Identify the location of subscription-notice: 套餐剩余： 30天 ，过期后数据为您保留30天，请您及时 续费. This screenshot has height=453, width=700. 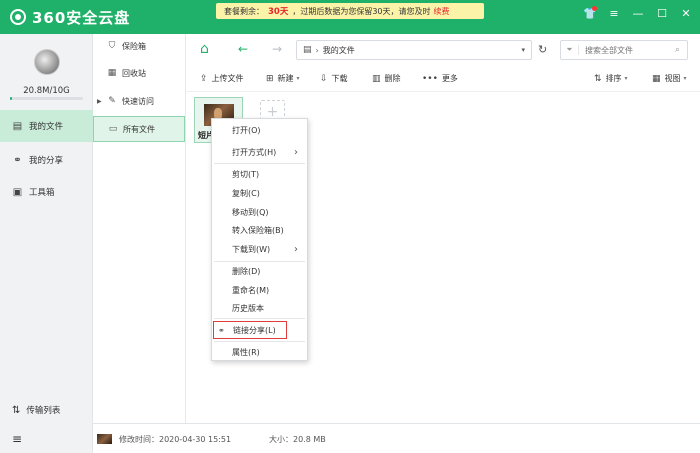
(350, 11).